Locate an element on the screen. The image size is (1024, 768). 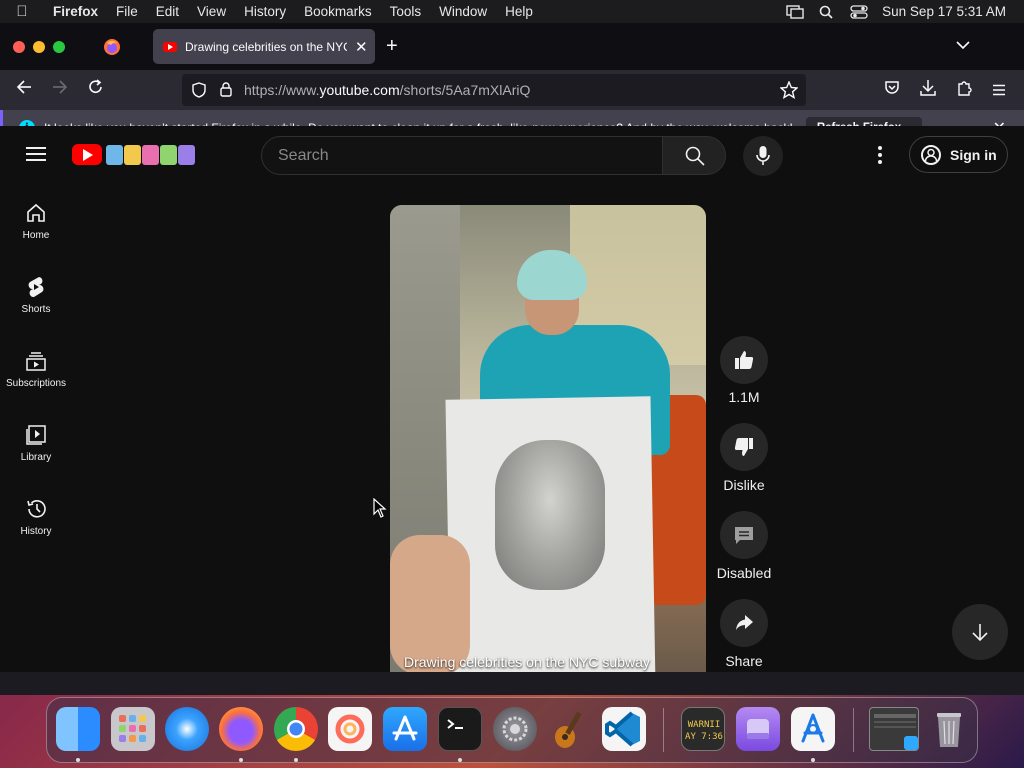
sign-in-button: Sign in is located at coordinates (958, 154).